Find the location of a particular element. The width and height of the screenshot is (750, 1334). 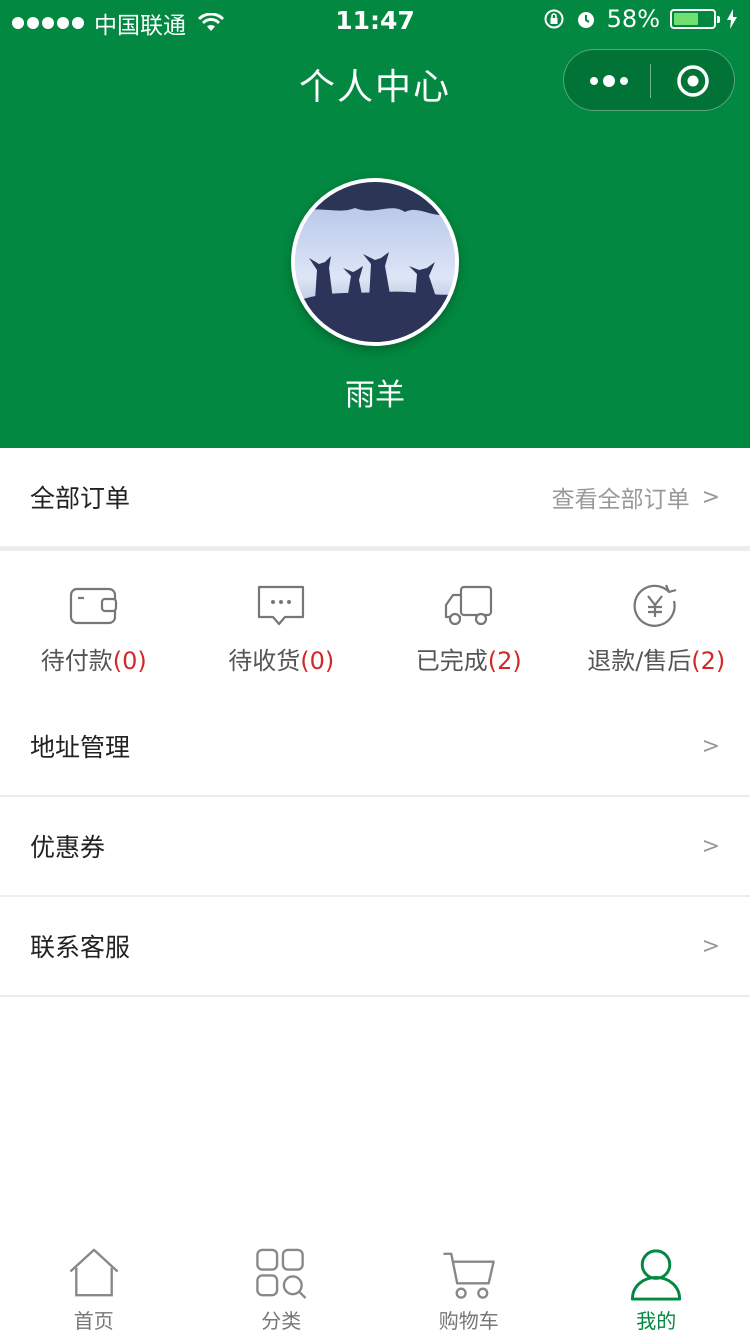

target-close-icon is located at coordinates (693, 81).